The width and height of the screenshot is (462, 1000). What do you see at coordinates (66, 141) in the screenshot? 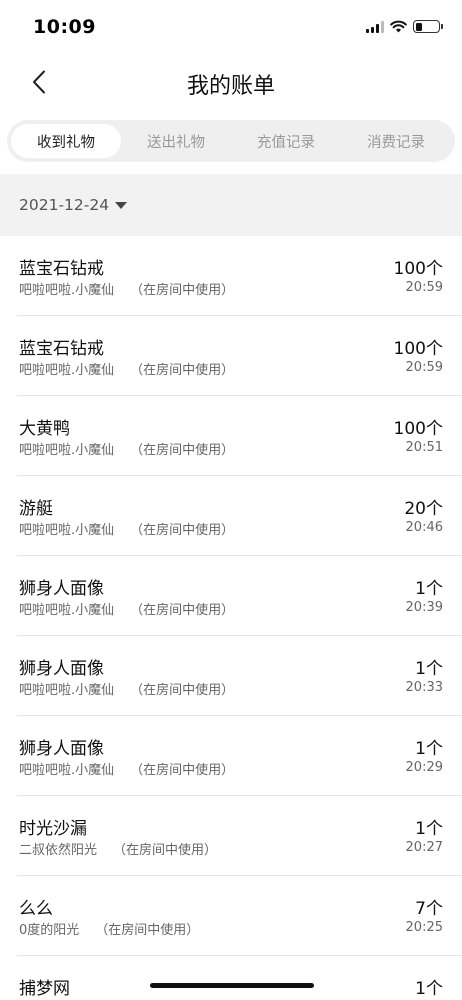
I see `tab-received-gifts: 收到礼物` at bounding box center [66, 141].